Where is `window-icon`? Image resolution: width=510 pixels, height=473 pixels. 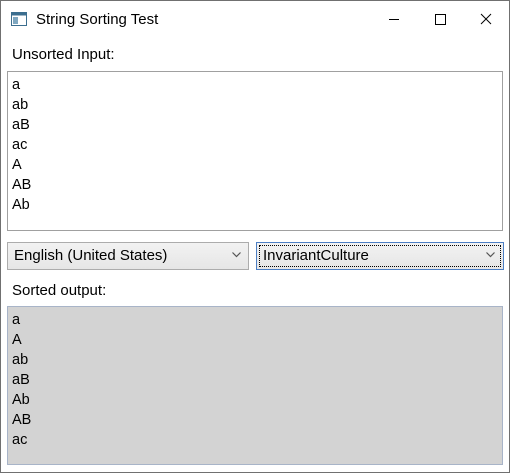 window-icon is located at coordinates (19, 19).